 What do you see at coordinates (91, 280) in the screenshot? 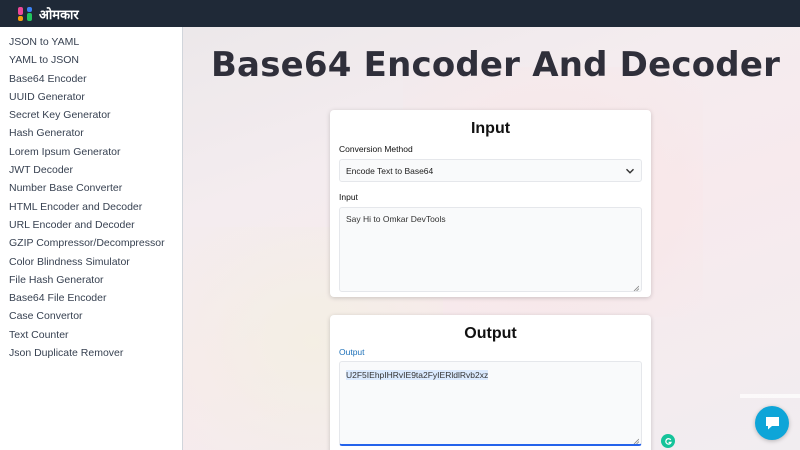
I see `sidebar-item-file-hash-generator: File Hash Generator` at bounding box center [91, 280].